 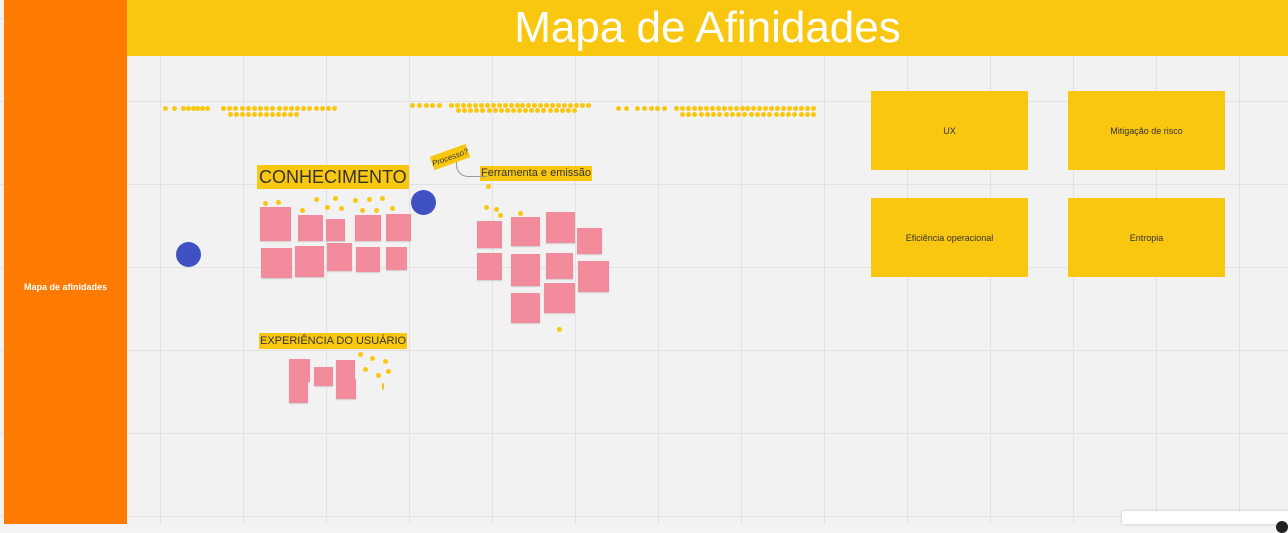 What do you see at coordinates (65, 262) in the screenshot?
I see `frame-sidebar: Mapa de afinidades` at bounding box center [65, 262].